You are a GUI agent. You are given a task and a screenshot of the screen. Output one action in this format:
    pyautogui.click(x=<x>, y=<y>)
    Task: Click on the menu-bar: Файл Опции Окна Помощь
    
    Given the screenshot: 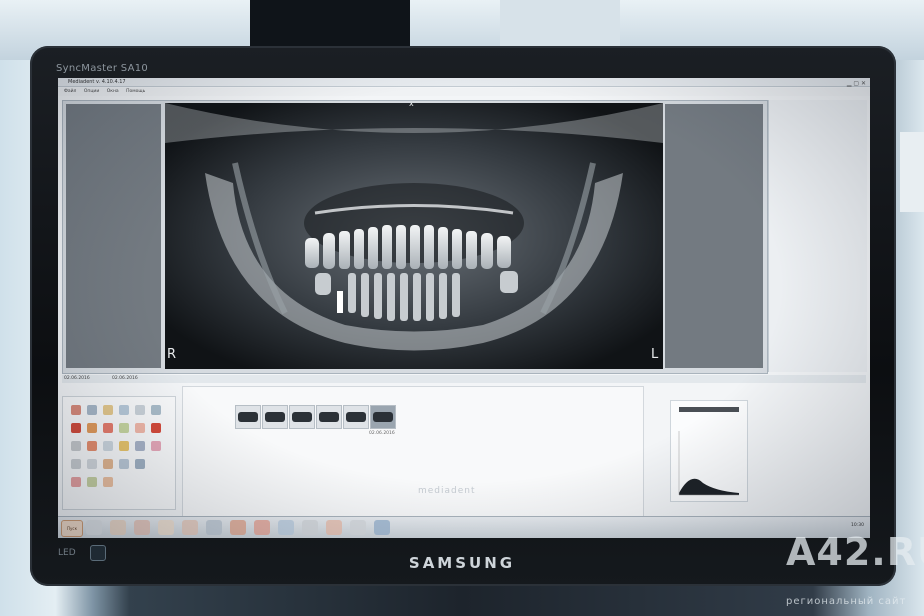 What is the action you would take?
    pyautogui.click(x=464, y=92)
    